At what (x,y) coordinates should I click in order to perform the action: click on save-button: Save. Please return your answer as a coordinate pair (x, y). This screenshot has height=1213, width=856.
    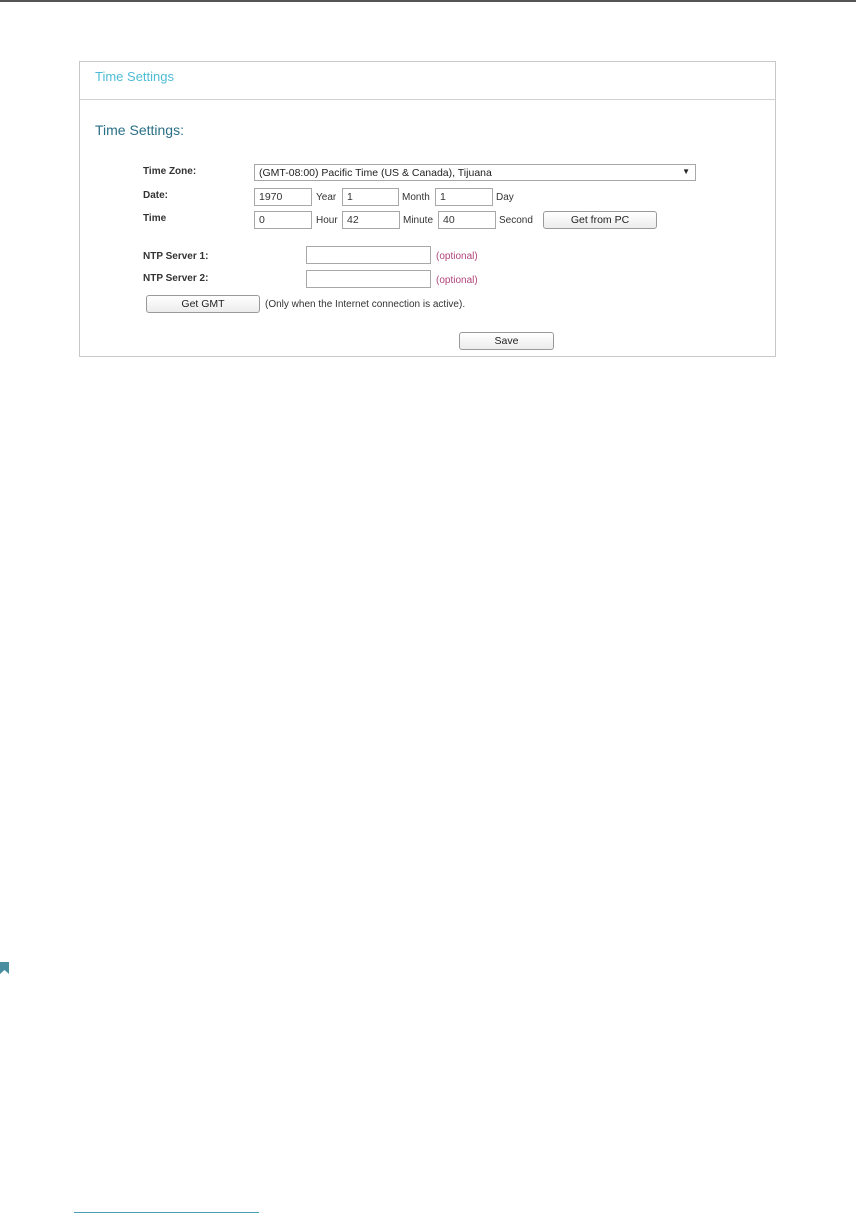
    Looking at the image, I should click on (506, 341).